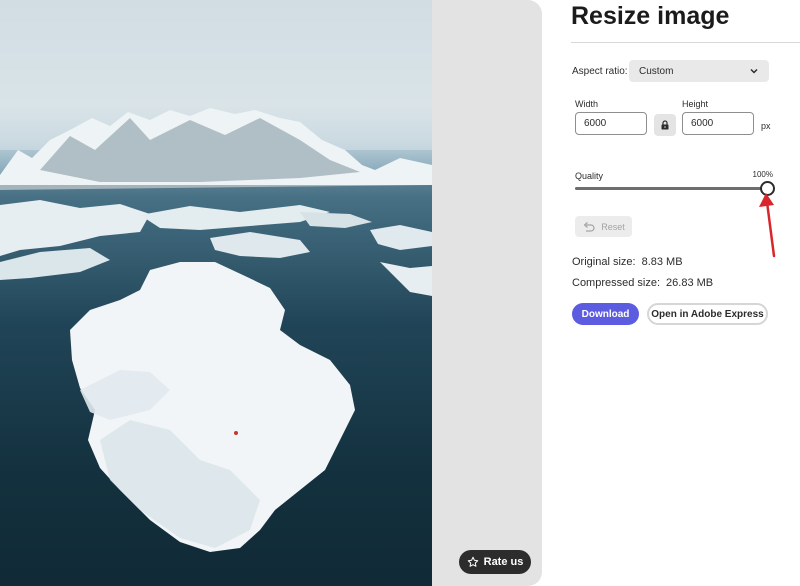 This screenshot has width=800, height=586. I want to click on width-label: Width, so click(587, 104).